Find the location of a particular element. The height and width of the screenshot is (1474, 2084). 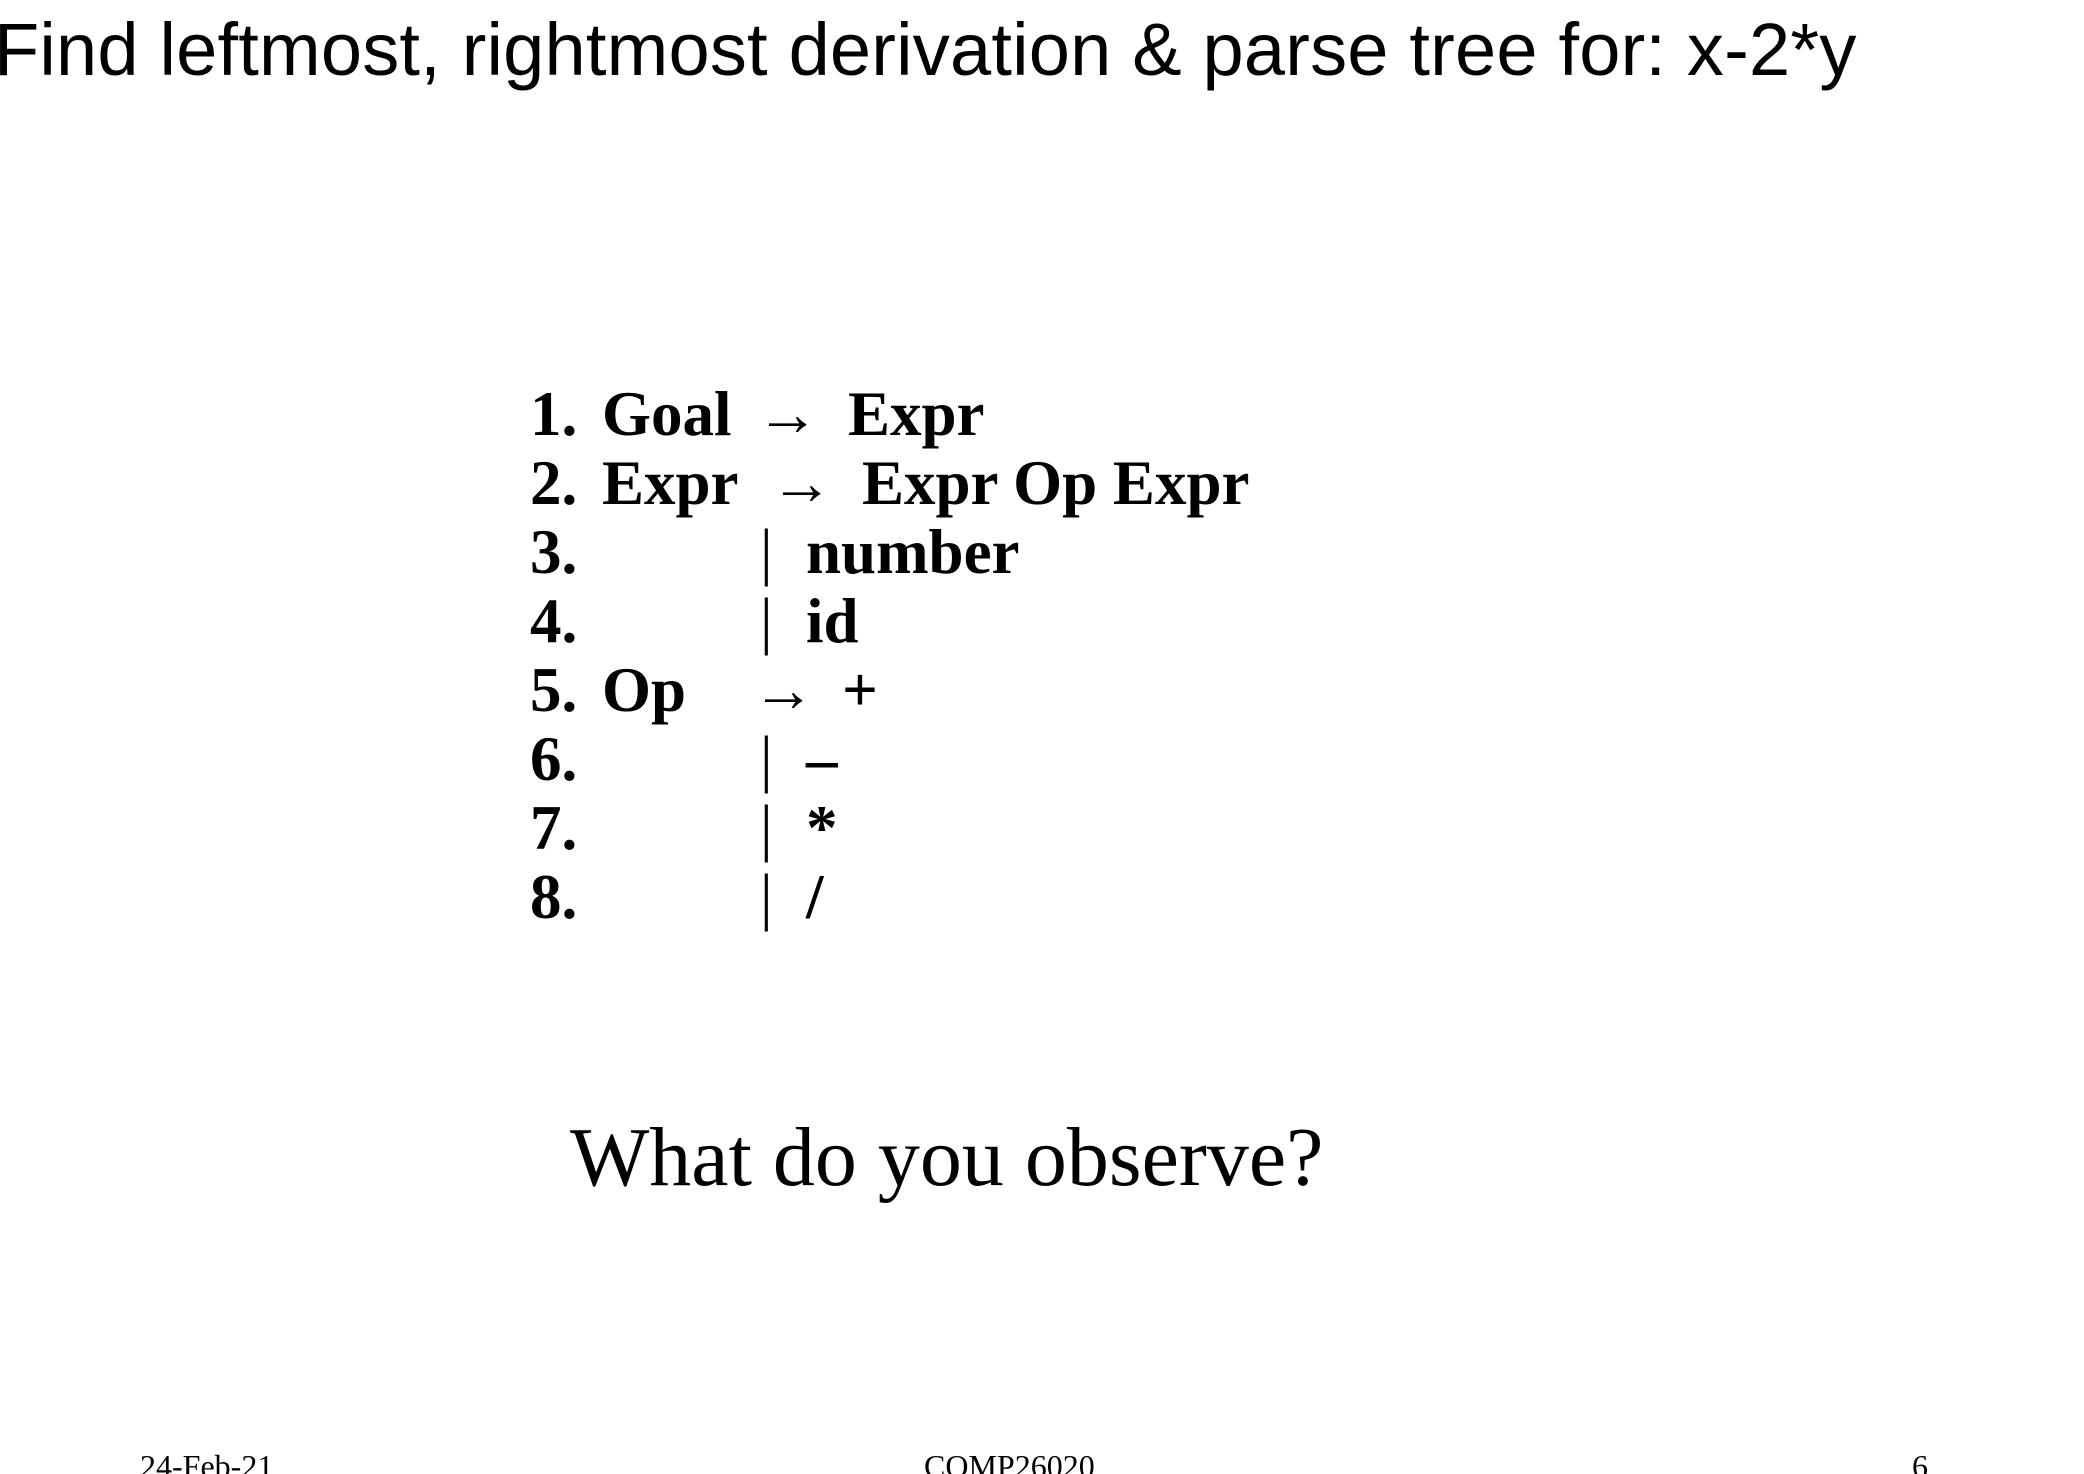

footer-course: COMP26020 is located at coordinates (1009, 1461).